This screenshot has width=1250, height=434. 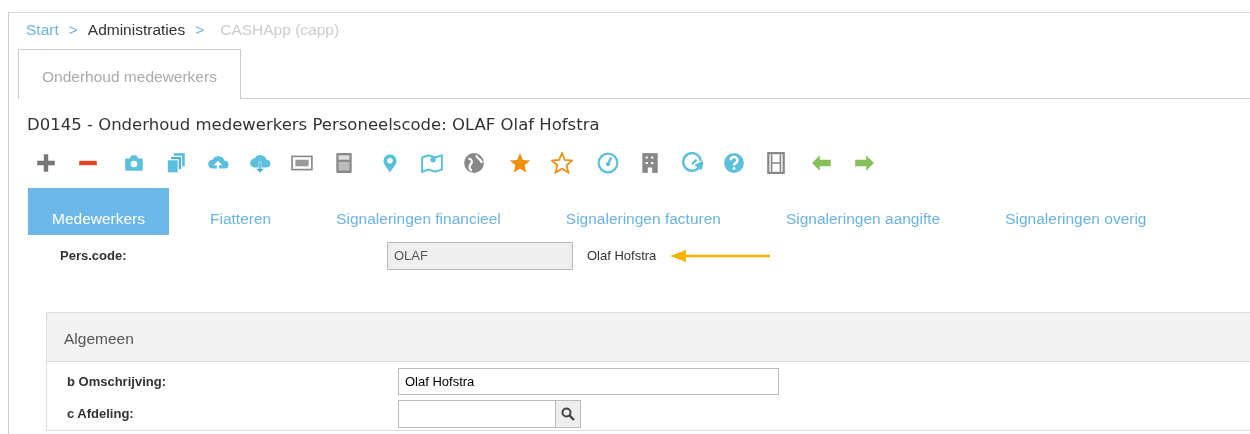 What do you see at coordinates (42, 33) in the screenshot?
I see `breadcrumb-link: Start` at bounding box center [42, 33].